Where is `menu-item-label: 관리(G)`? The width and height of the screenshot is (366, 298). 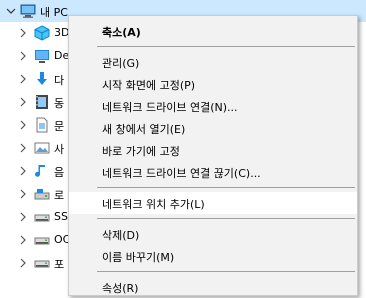 menu-item-label: 관리(G) is located at coordinates (121, 63).